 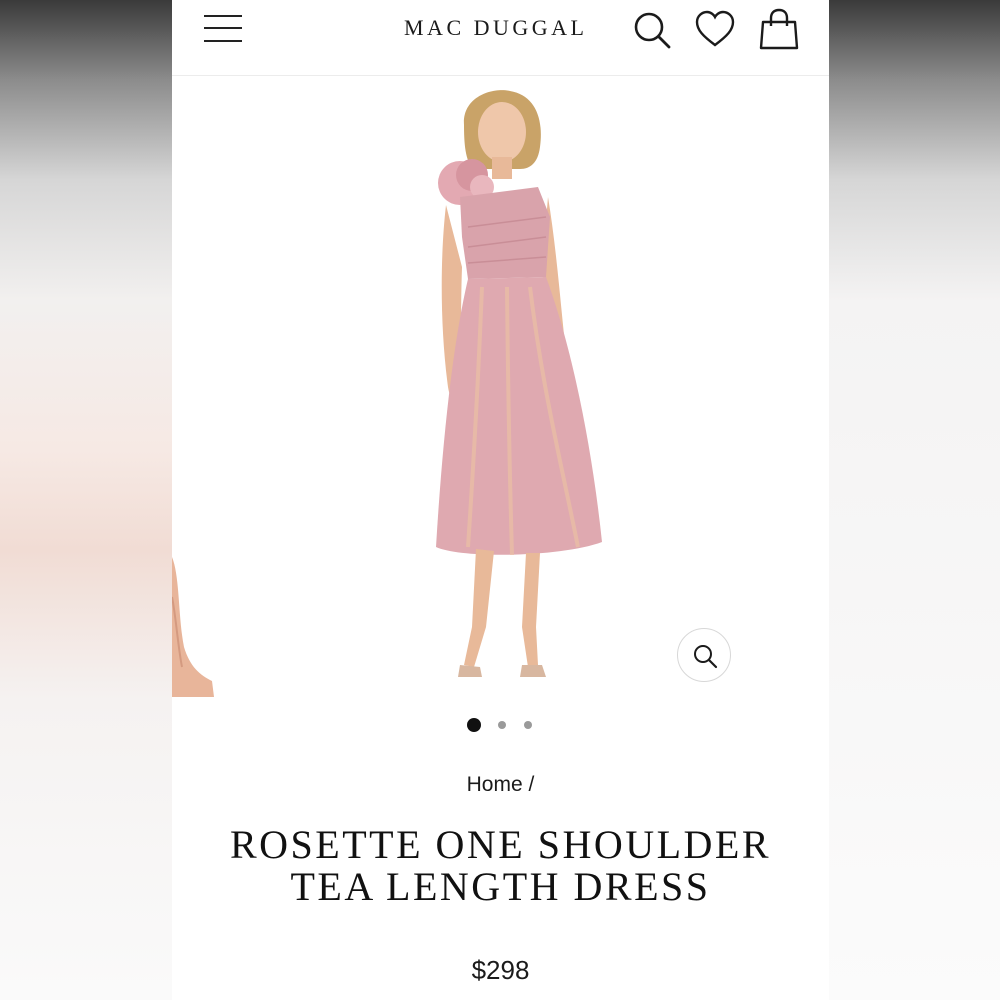 I want to click on shopping-bag-icon, so click(x=779, y=29).